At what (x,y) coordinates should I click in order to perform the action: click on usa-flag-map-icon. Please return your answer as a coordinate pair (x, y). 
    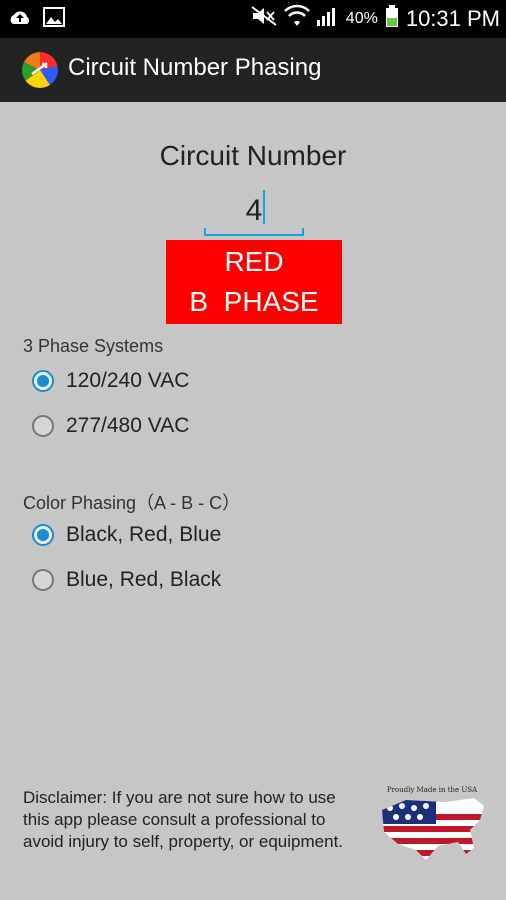
    Looking at the image, I should click on (433, 829).